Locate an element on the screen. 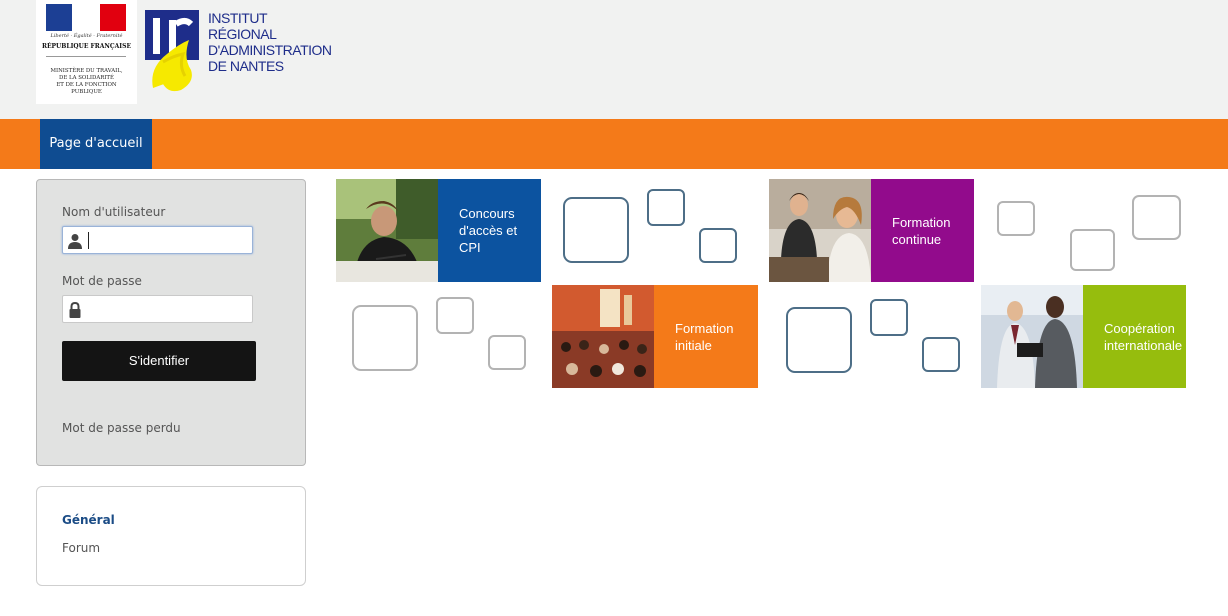 The image size is (1228, 616). meeting-photo is located at coordinates (820, 230).